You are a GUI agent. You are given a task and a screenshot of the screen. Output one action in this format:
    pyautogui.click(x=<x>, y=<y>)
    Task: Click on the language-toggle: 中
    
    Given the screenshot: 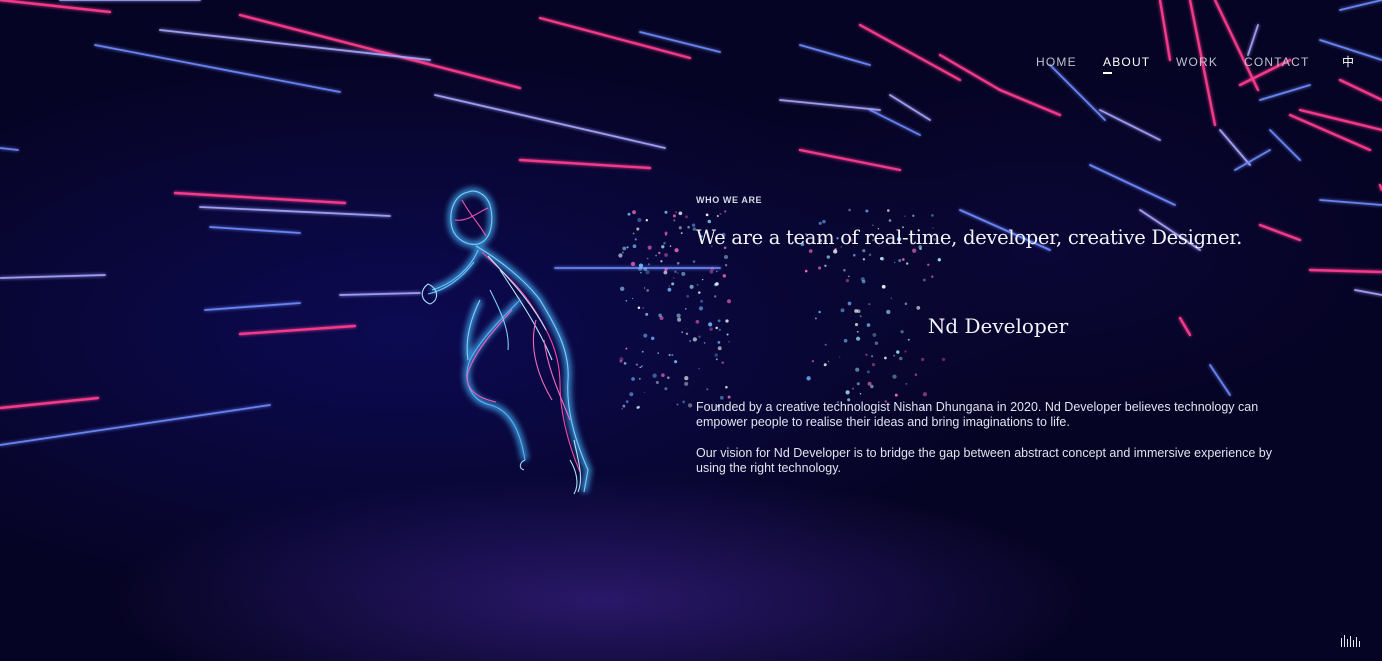 What is the action you would take?
    pyautogui.click(x=1348, y=61)
    